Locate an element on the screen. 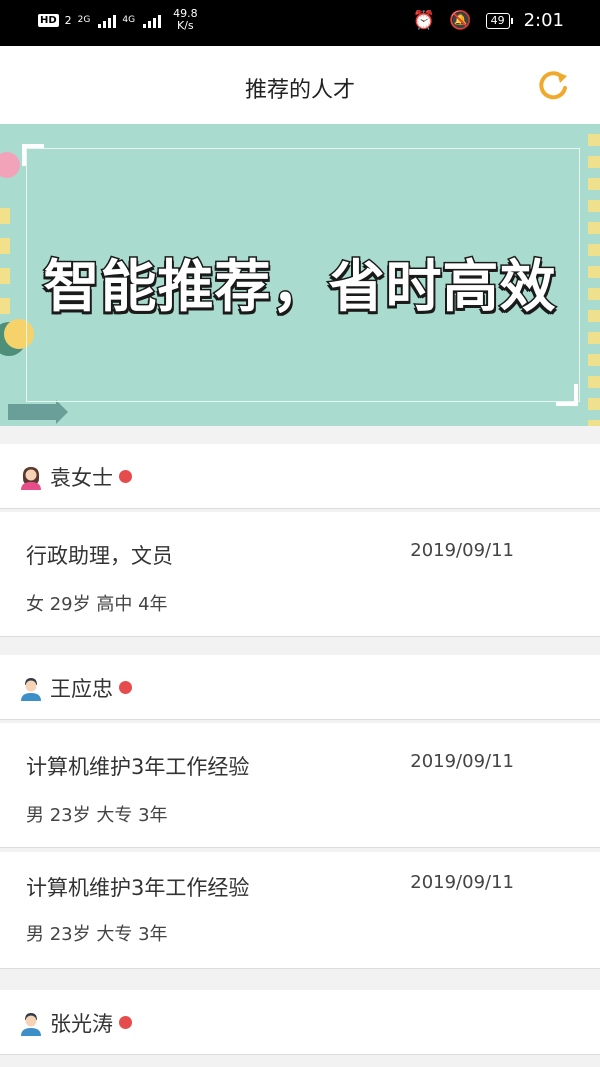 The height and width of the screenshot is (1067, 600). alarm-icon: ⏰ is located at coordinates (424, 20).